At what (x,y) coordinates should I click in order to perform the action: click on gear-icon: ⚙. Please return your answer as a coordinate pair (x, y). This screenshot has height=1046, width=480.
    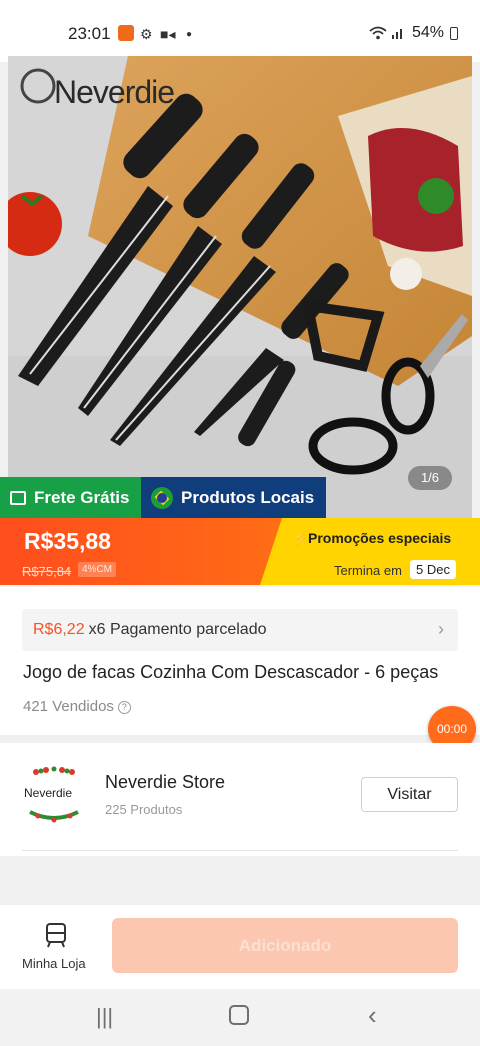
    Looking at the image, I should click on (146, 34).